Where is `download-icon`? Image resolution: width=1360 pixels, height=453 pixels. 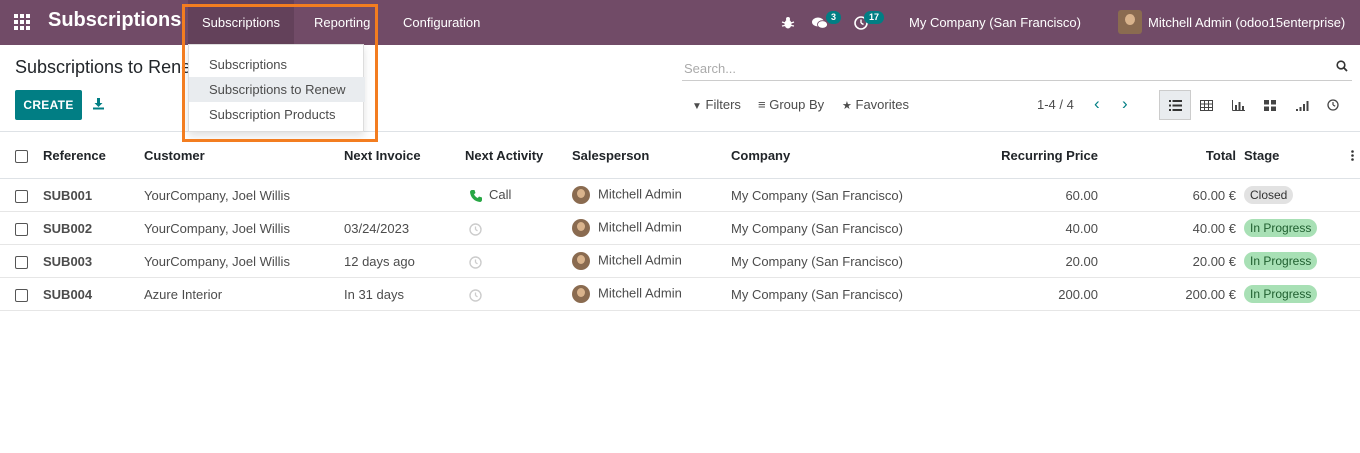
download-icon is located at coordinates (98, 103).